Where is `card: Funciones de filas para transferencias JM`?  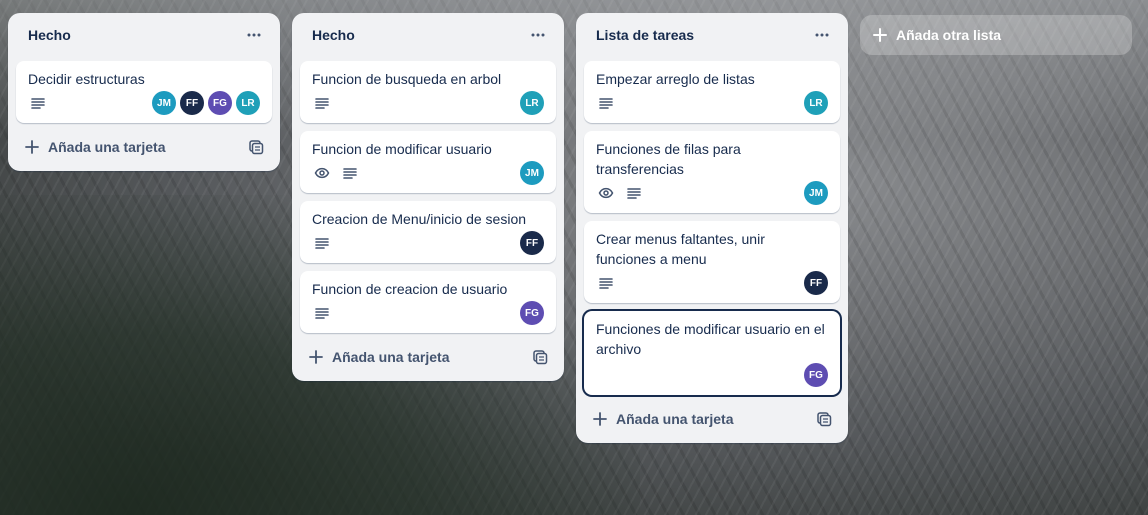 card: Funciones de filas para transferencias JM is located at coordinates (712, 172).